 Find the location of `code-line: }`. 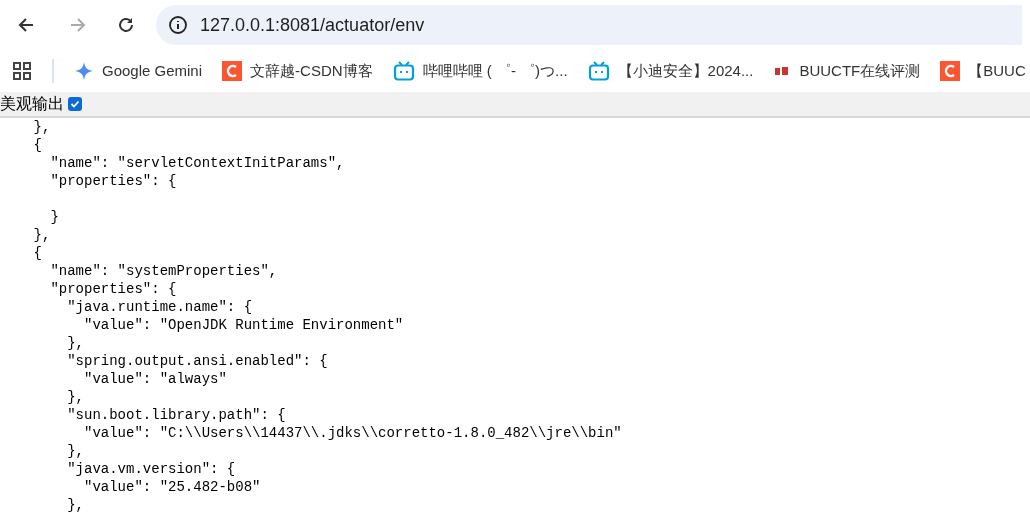

code-line: } is located at coordinates (54, 217).